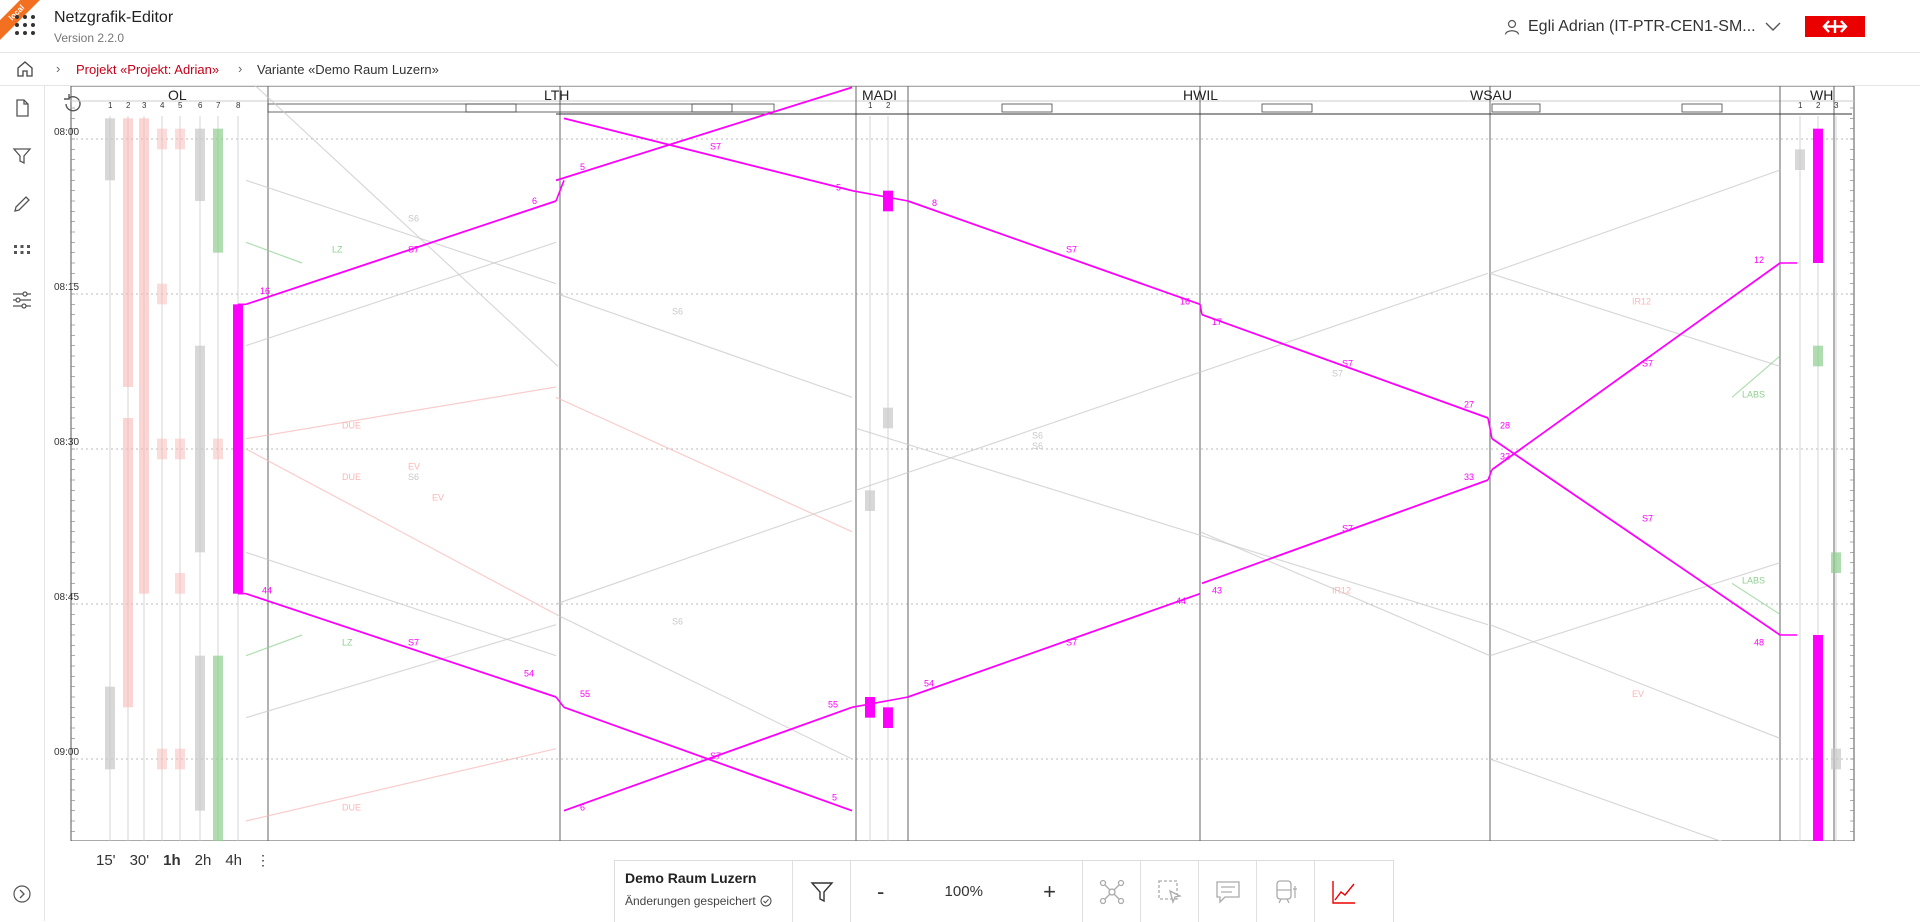  Describe the element at coordinates (690, 901) in the screenshot. I see `save-status-text: Änderungen gespeichert` at that location.